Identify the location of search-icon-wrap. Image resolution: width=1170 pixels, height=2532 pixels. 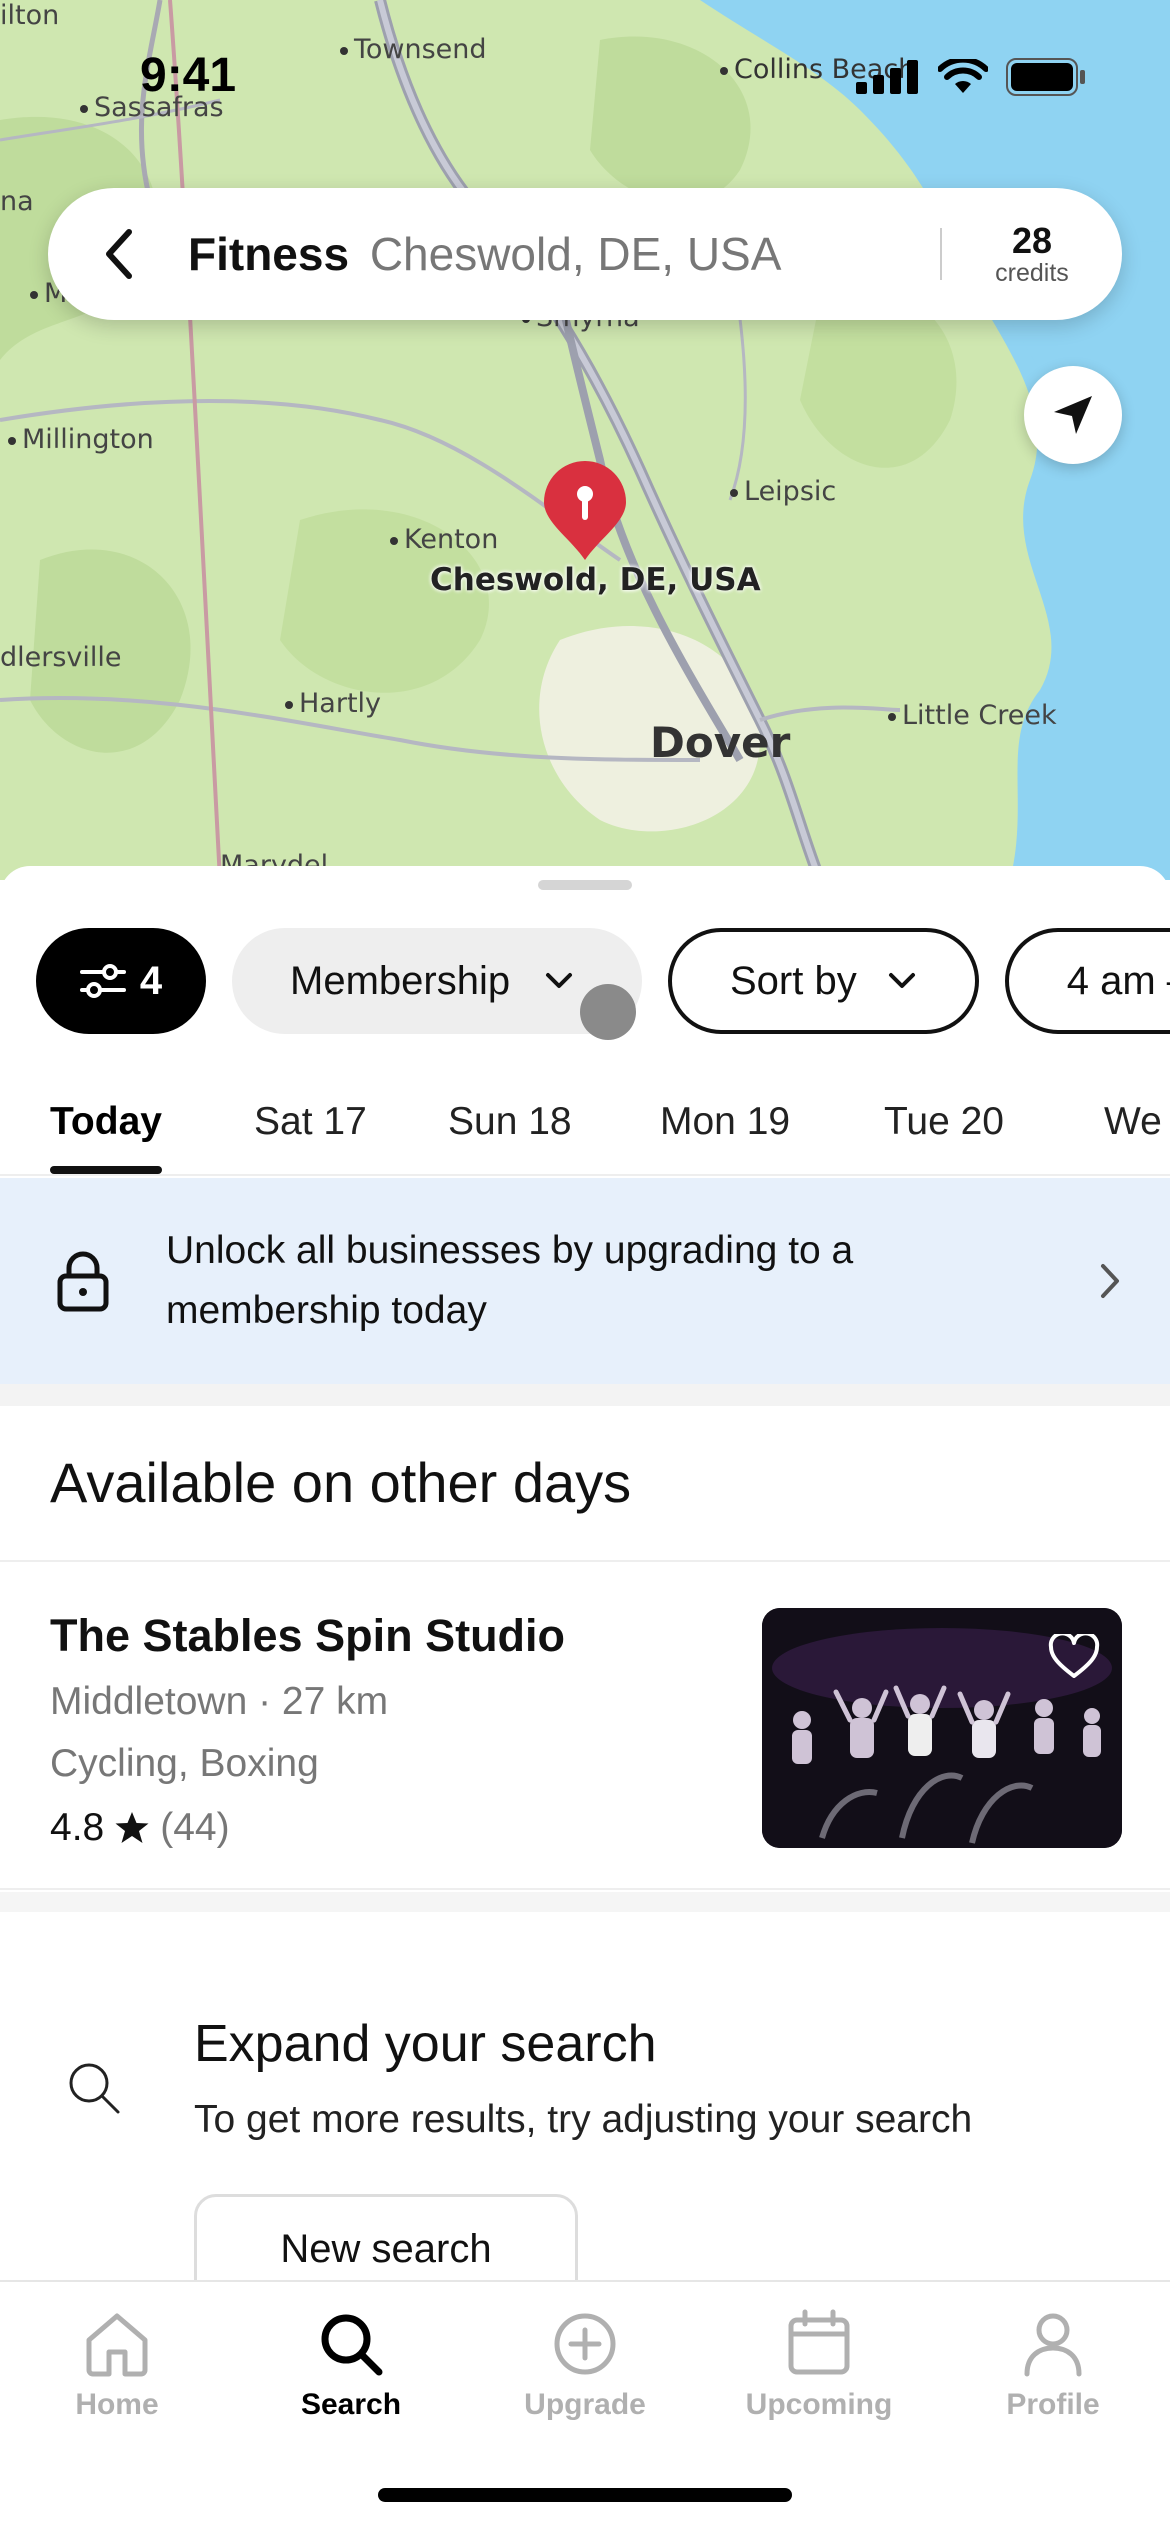
(94, 2090).